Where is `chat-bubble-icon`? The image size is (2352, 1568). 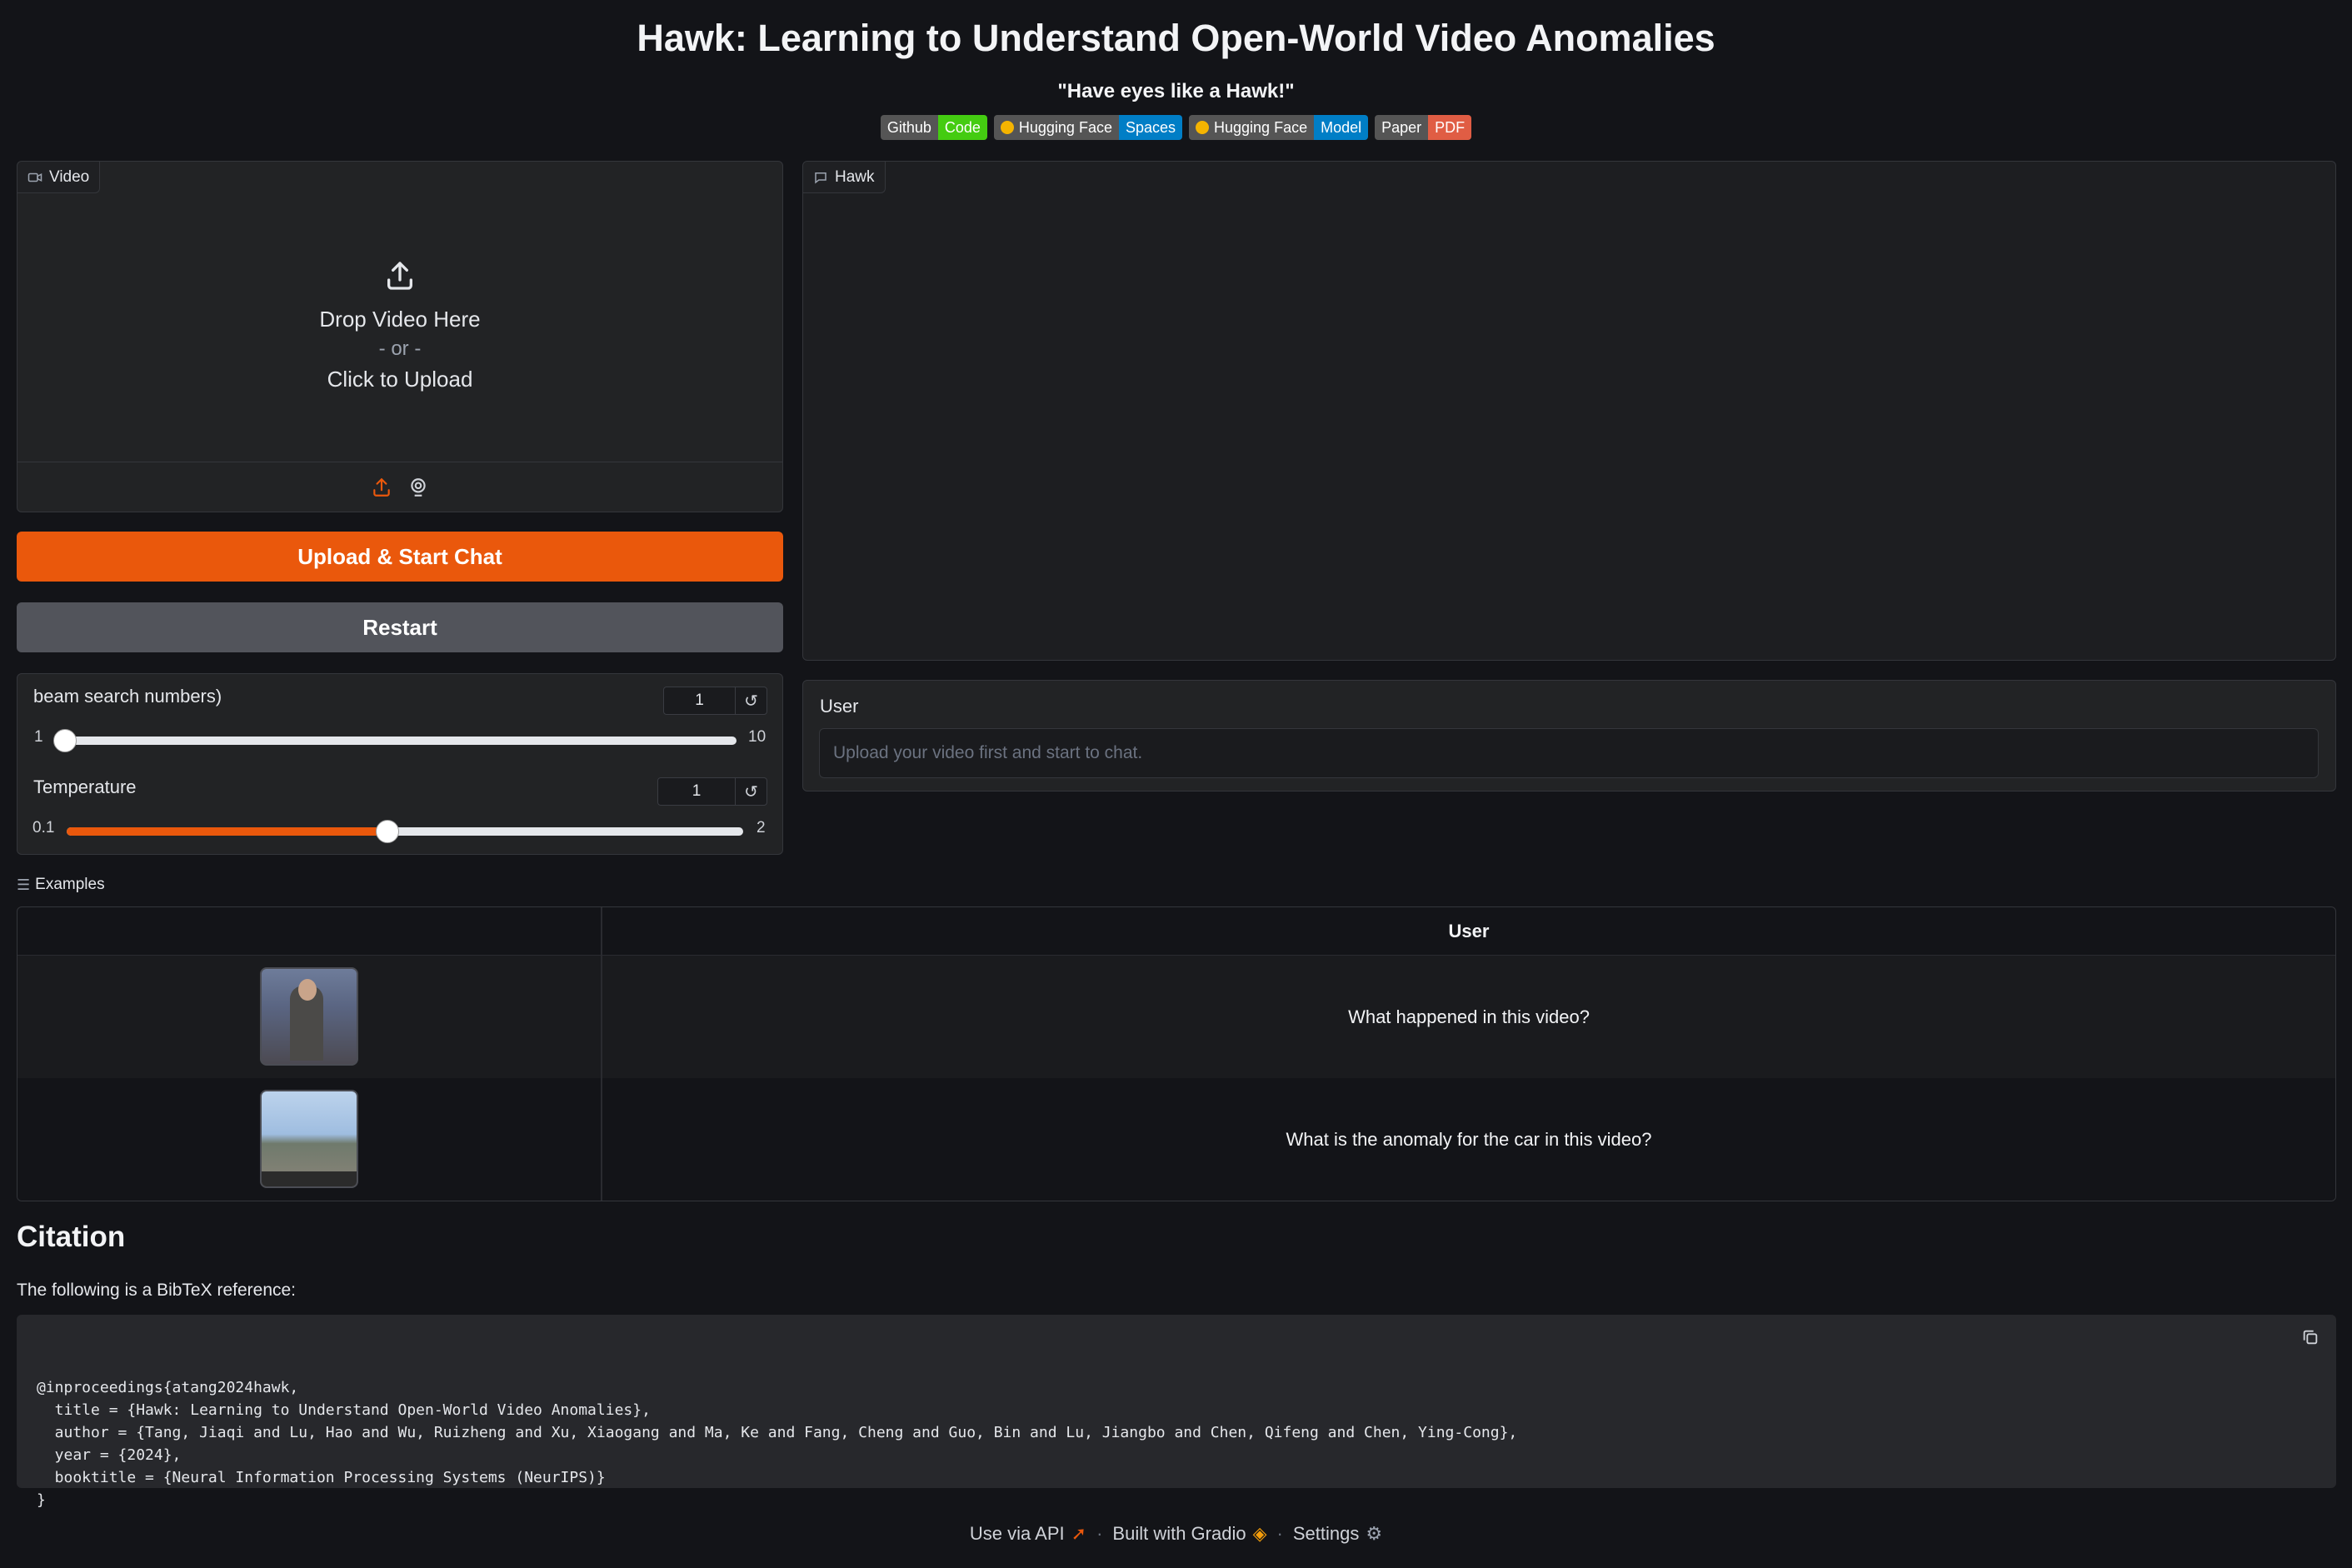 chat-bubble-icon is located at coordinates (820, 178).